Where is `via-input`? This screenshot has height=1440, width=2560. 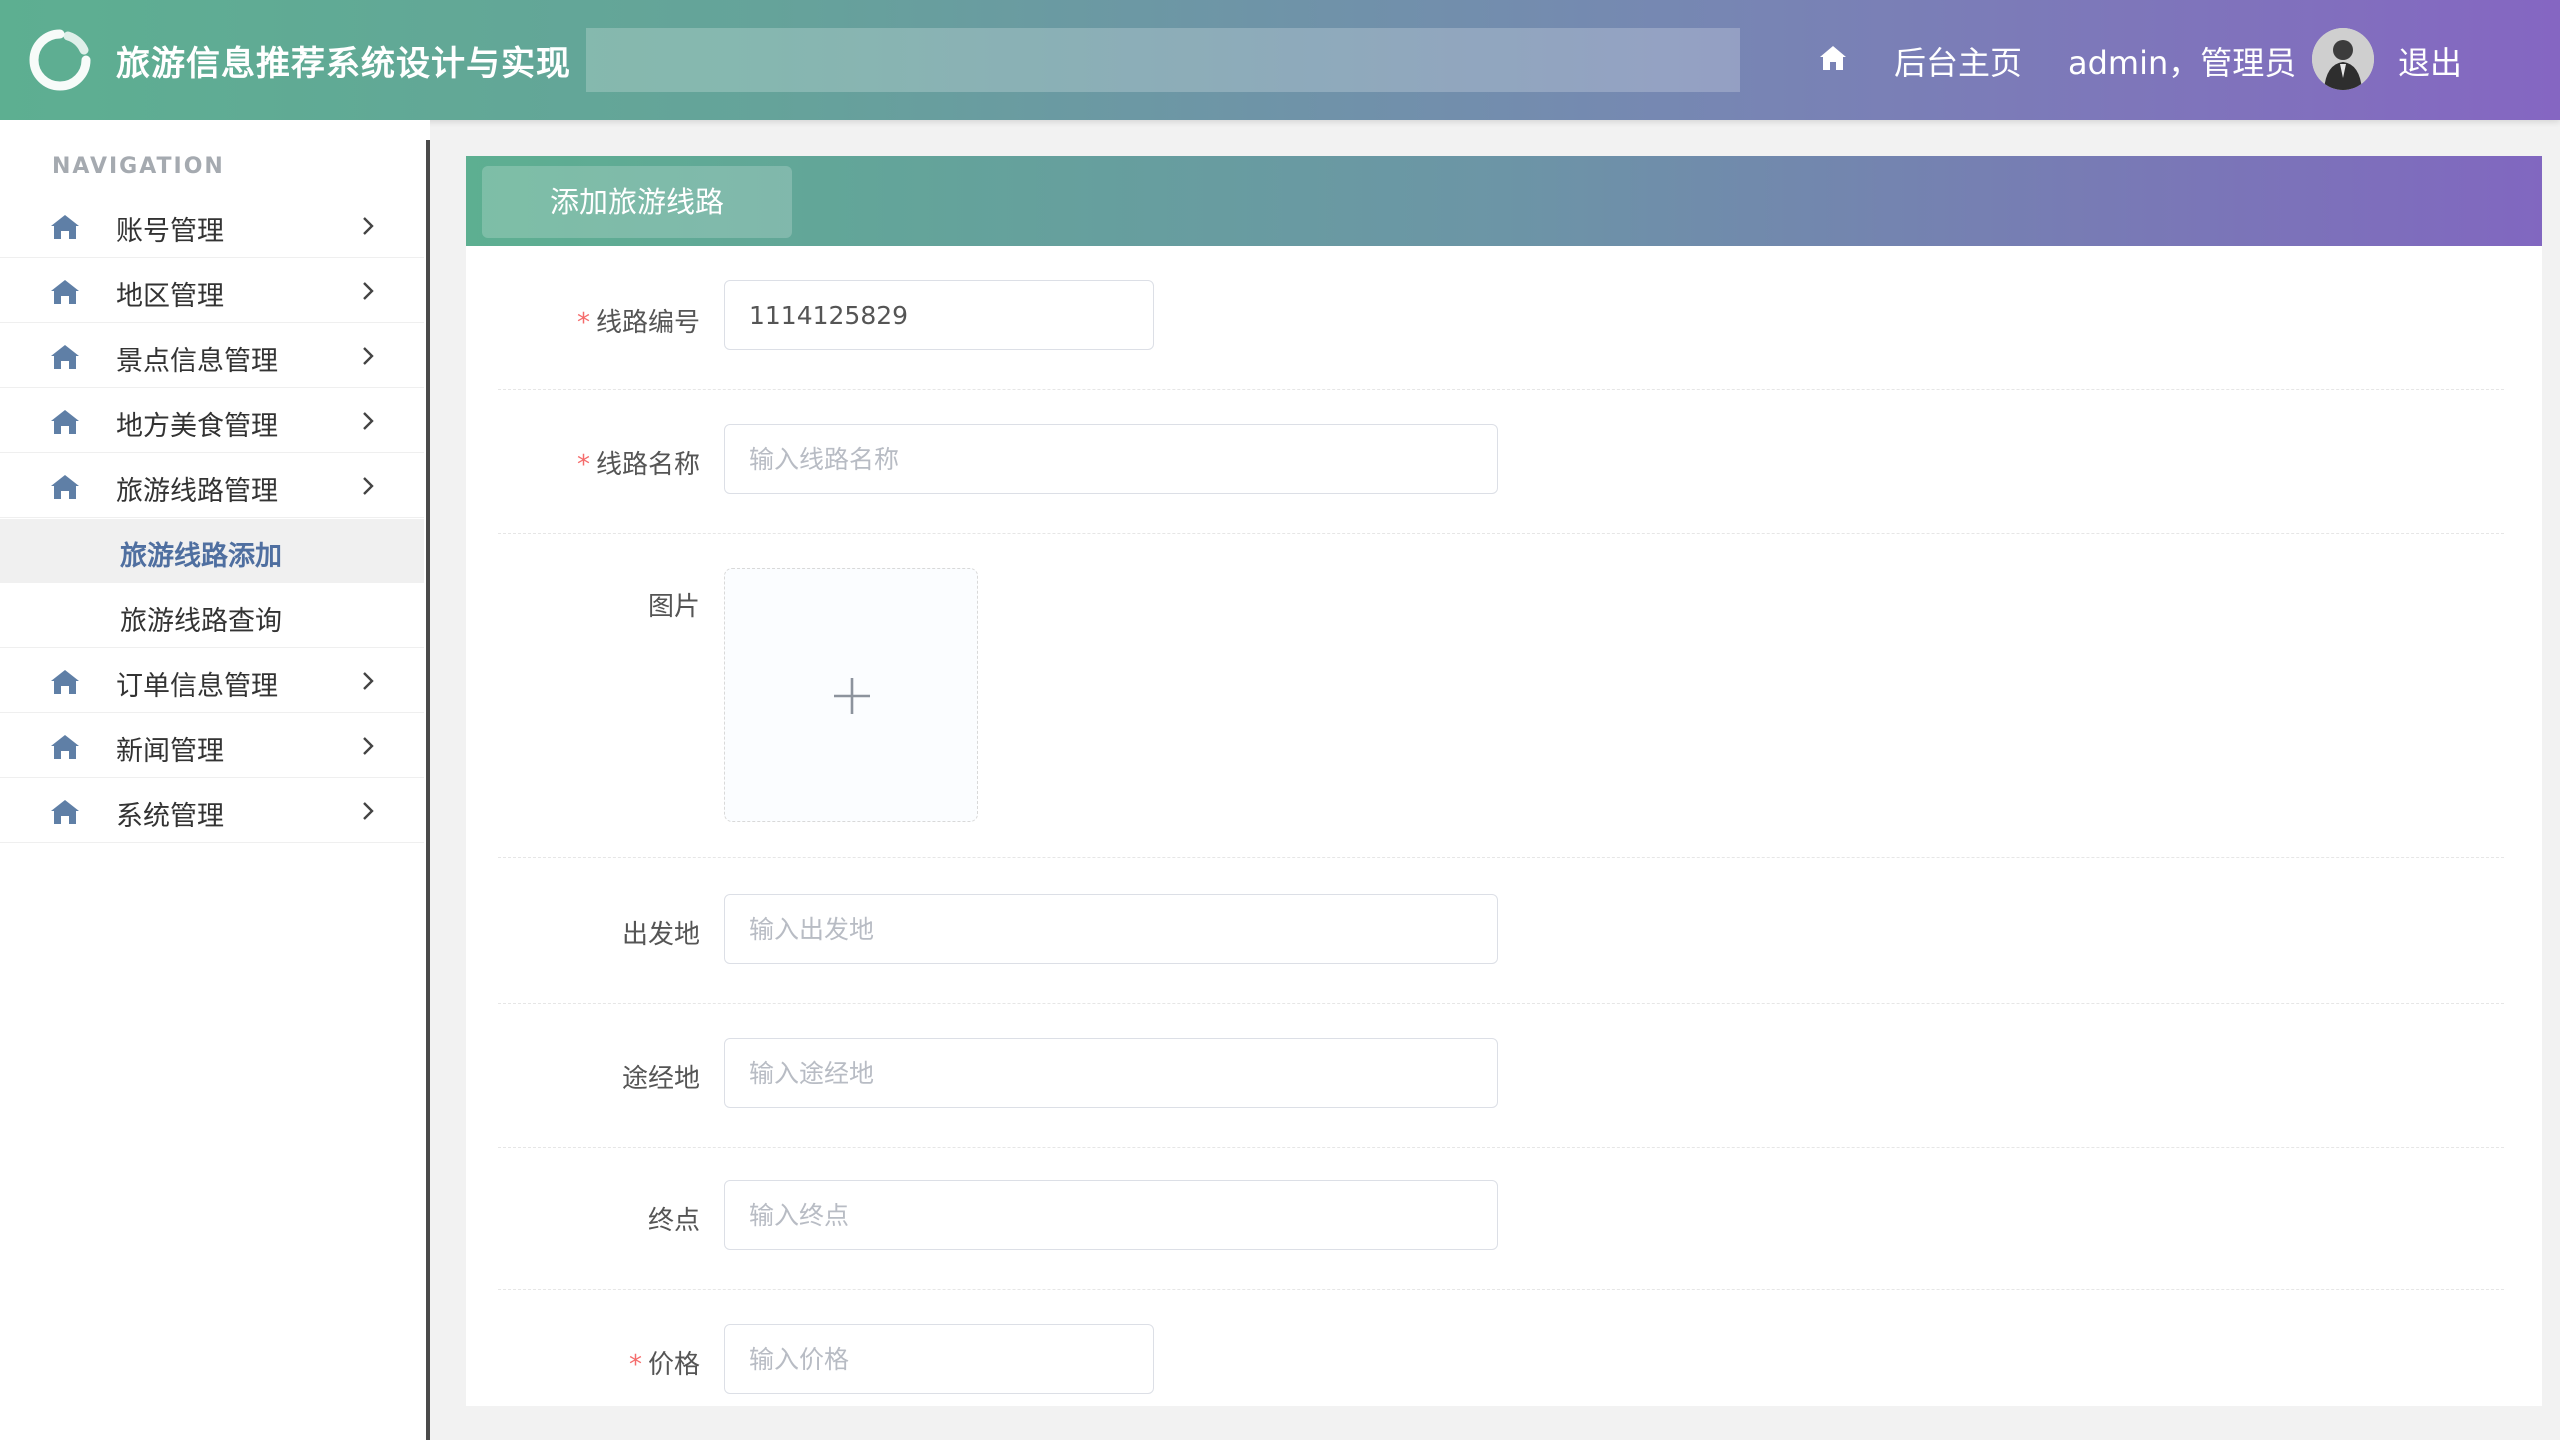 via-input is located at coordinates (1111, 1073).